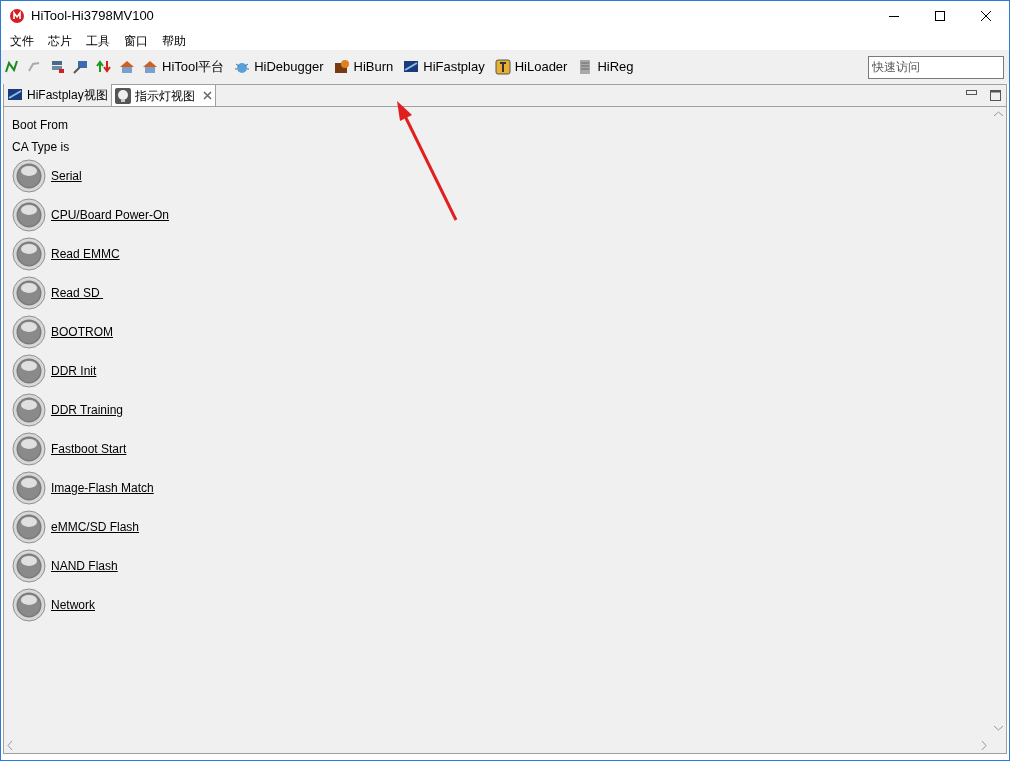 This screenshot has height=761, width=1010. What do you see at coordinates (82, 331) in the screenshot?
I see `indicator-link: BOOTROM` at bounding box center [82, 331].